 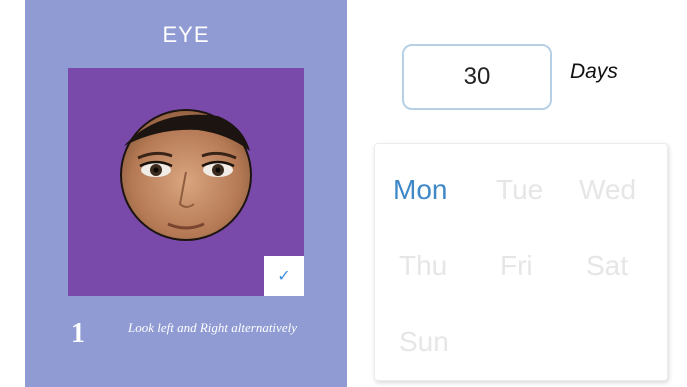 I want to click on weekday-sun: Sun, so click(x=424, y=342).